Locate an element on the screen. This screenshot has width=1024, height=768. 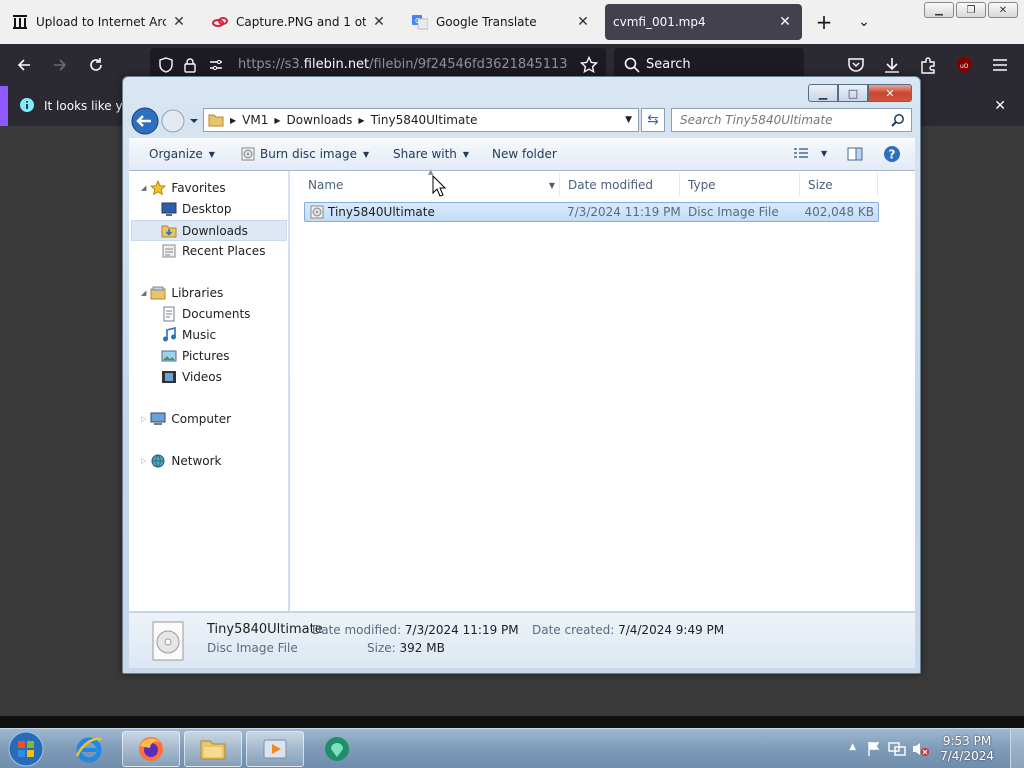
volume-muted-icon is located at coordinates (921, 749).